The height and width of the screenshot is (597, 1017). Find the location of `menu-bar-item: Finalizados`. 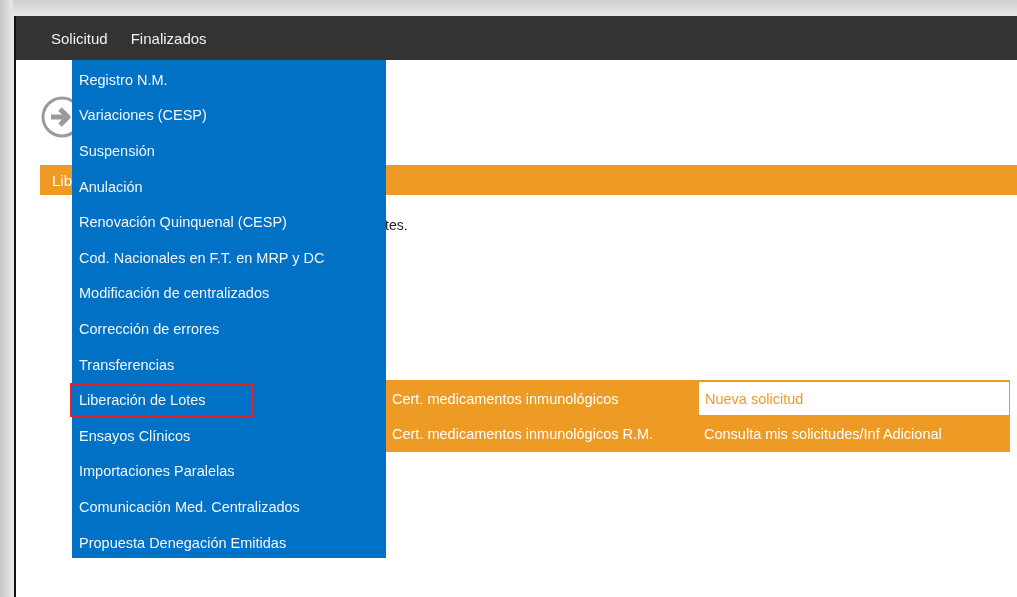

menu-bar-item: Finalizados is located at coordinates (168, 38).